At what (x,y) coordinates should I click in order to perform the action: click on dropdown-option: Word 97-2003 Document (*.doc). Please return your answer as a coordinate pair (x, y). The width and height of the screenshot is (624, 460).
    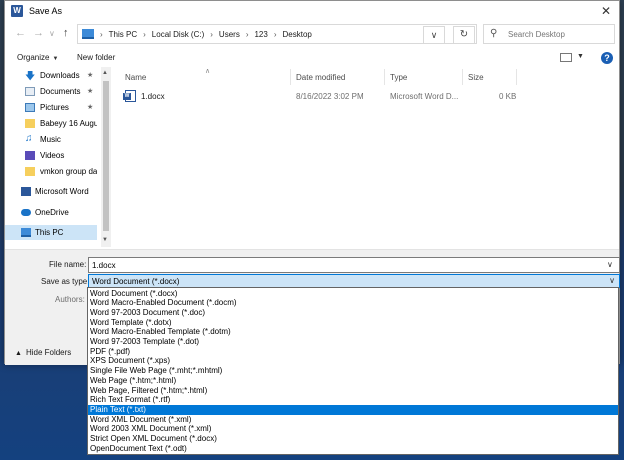
    Looking at the image, I should click on (353, 313).